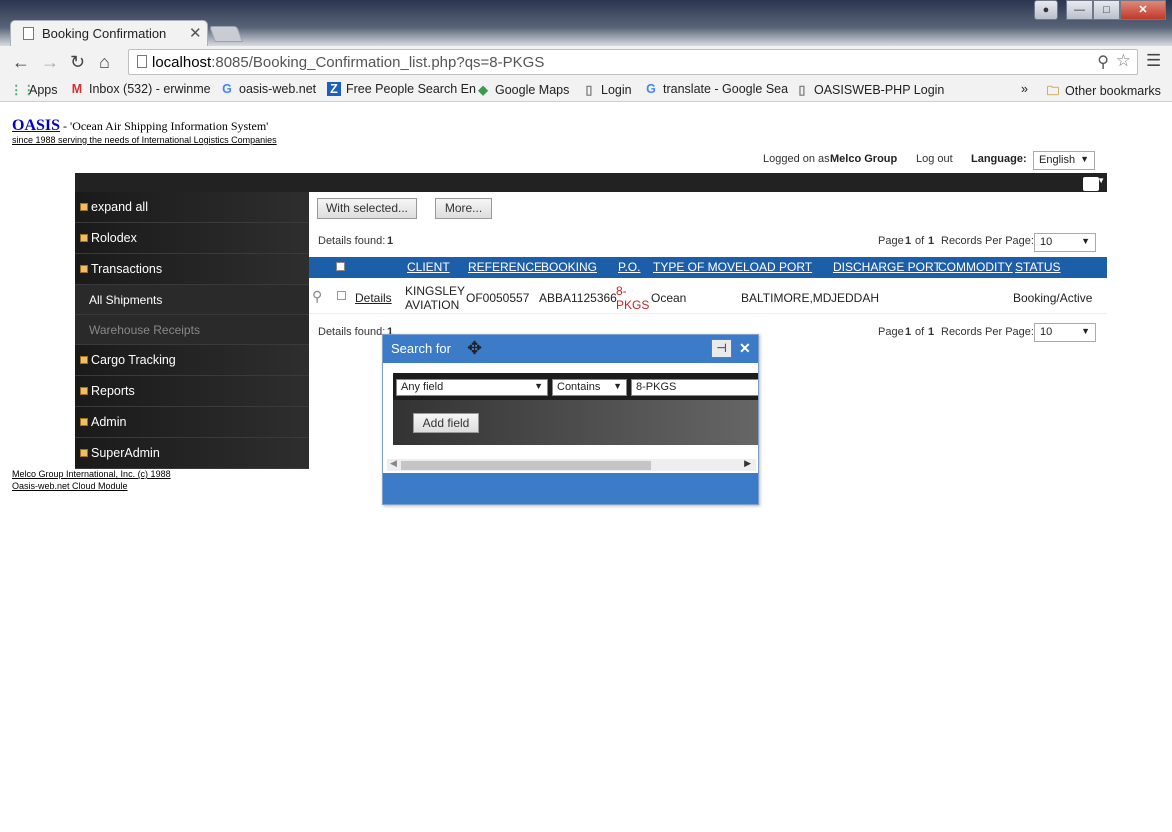 Image resolution: width=1172 pixels, height=832 pixels. Describe the element at coordinates (621, 291) in the screenshot. I see `cell-po-line1: 8-` at that location.